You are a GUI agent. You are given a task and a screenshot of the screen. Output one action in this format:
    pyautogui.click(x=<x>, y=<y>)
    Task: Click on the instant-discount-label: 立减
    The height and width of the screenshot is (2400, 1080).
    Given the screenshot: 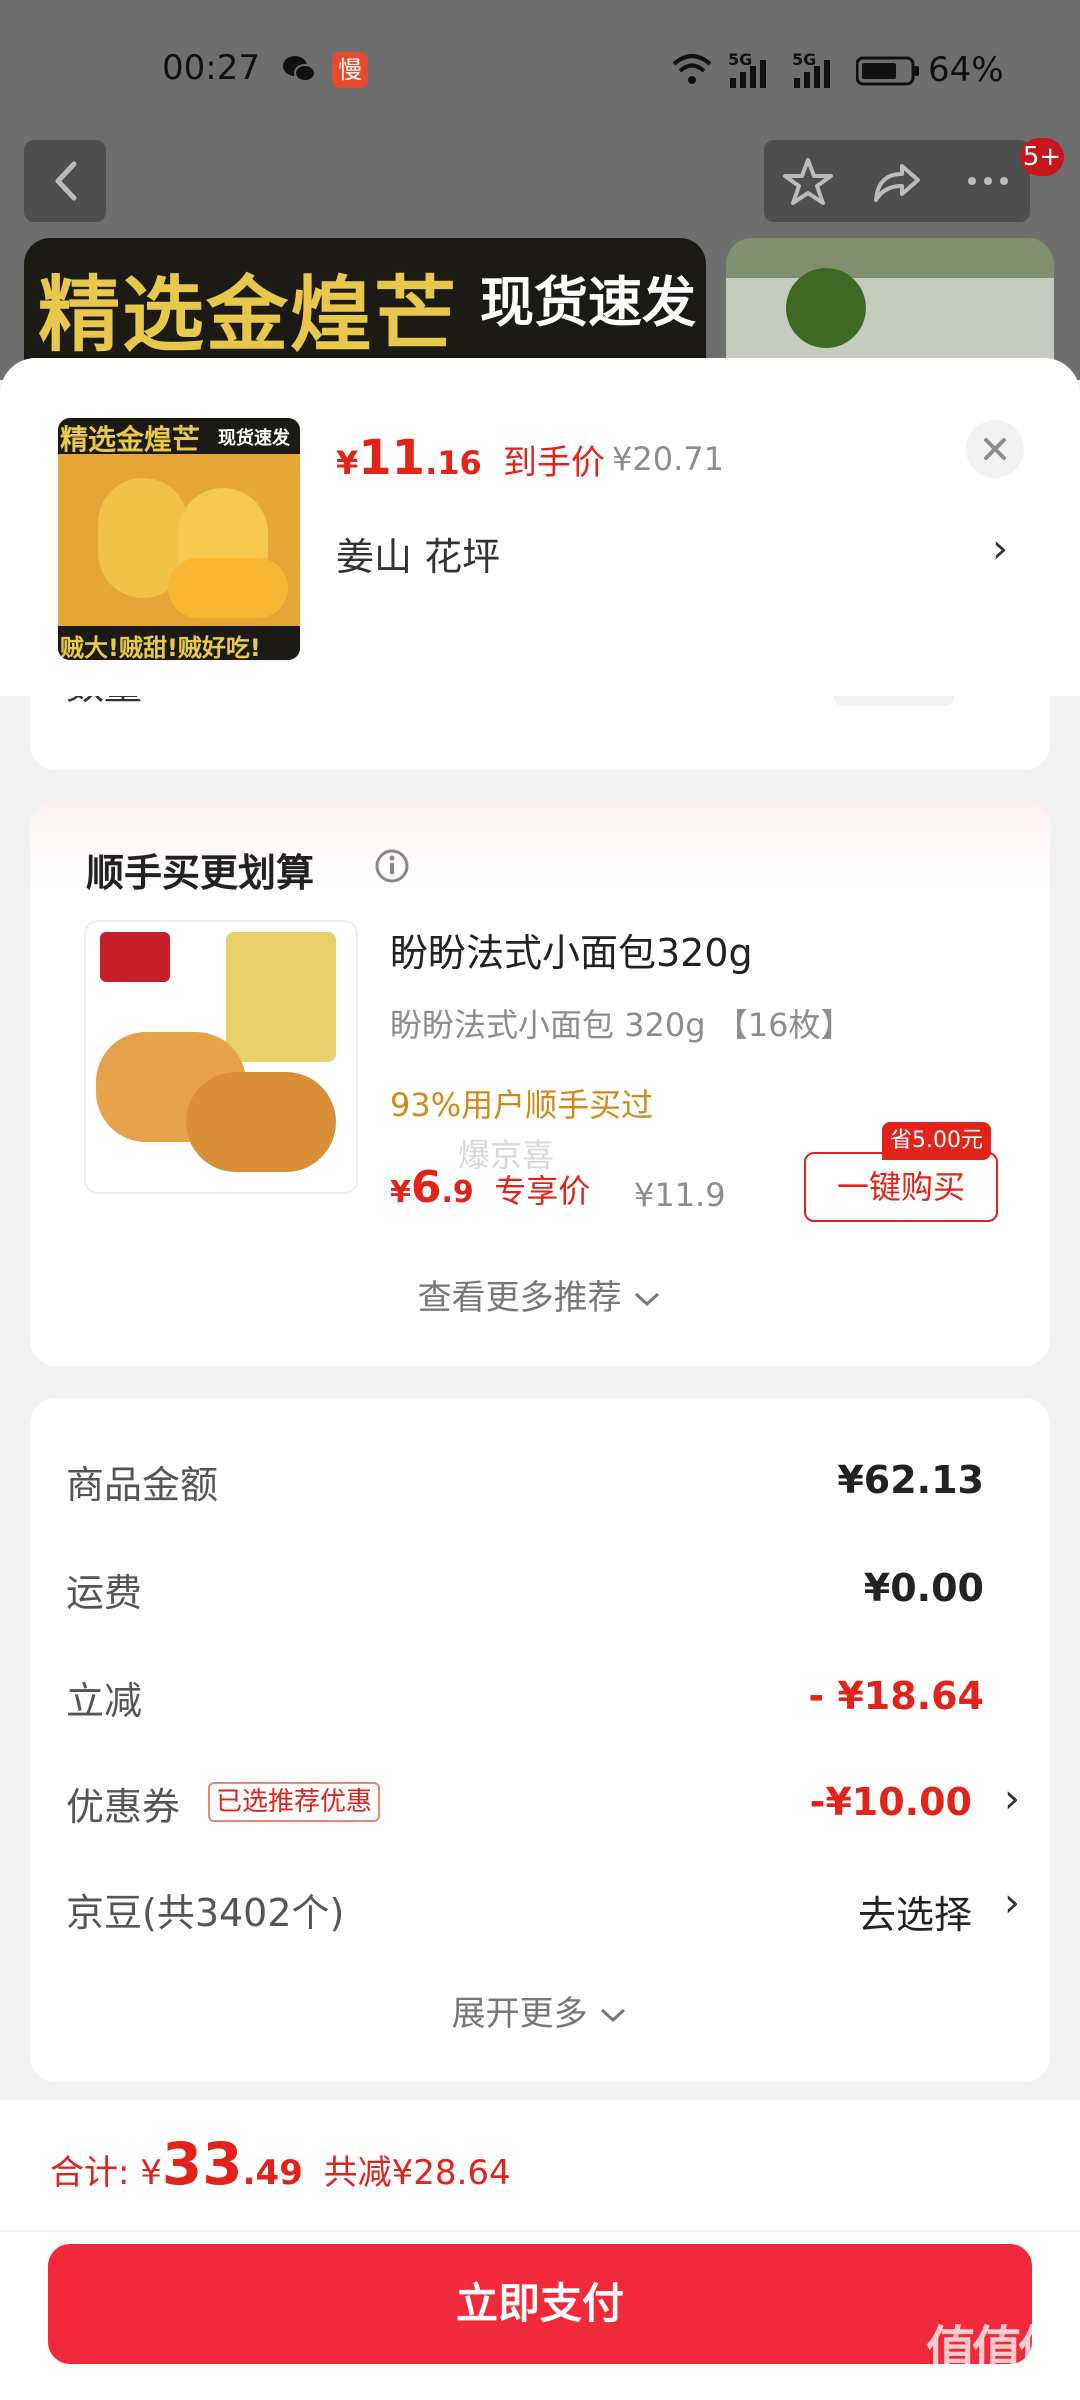 What is the action you would take?
    pyautogui.click(x=104, y=1701)
    